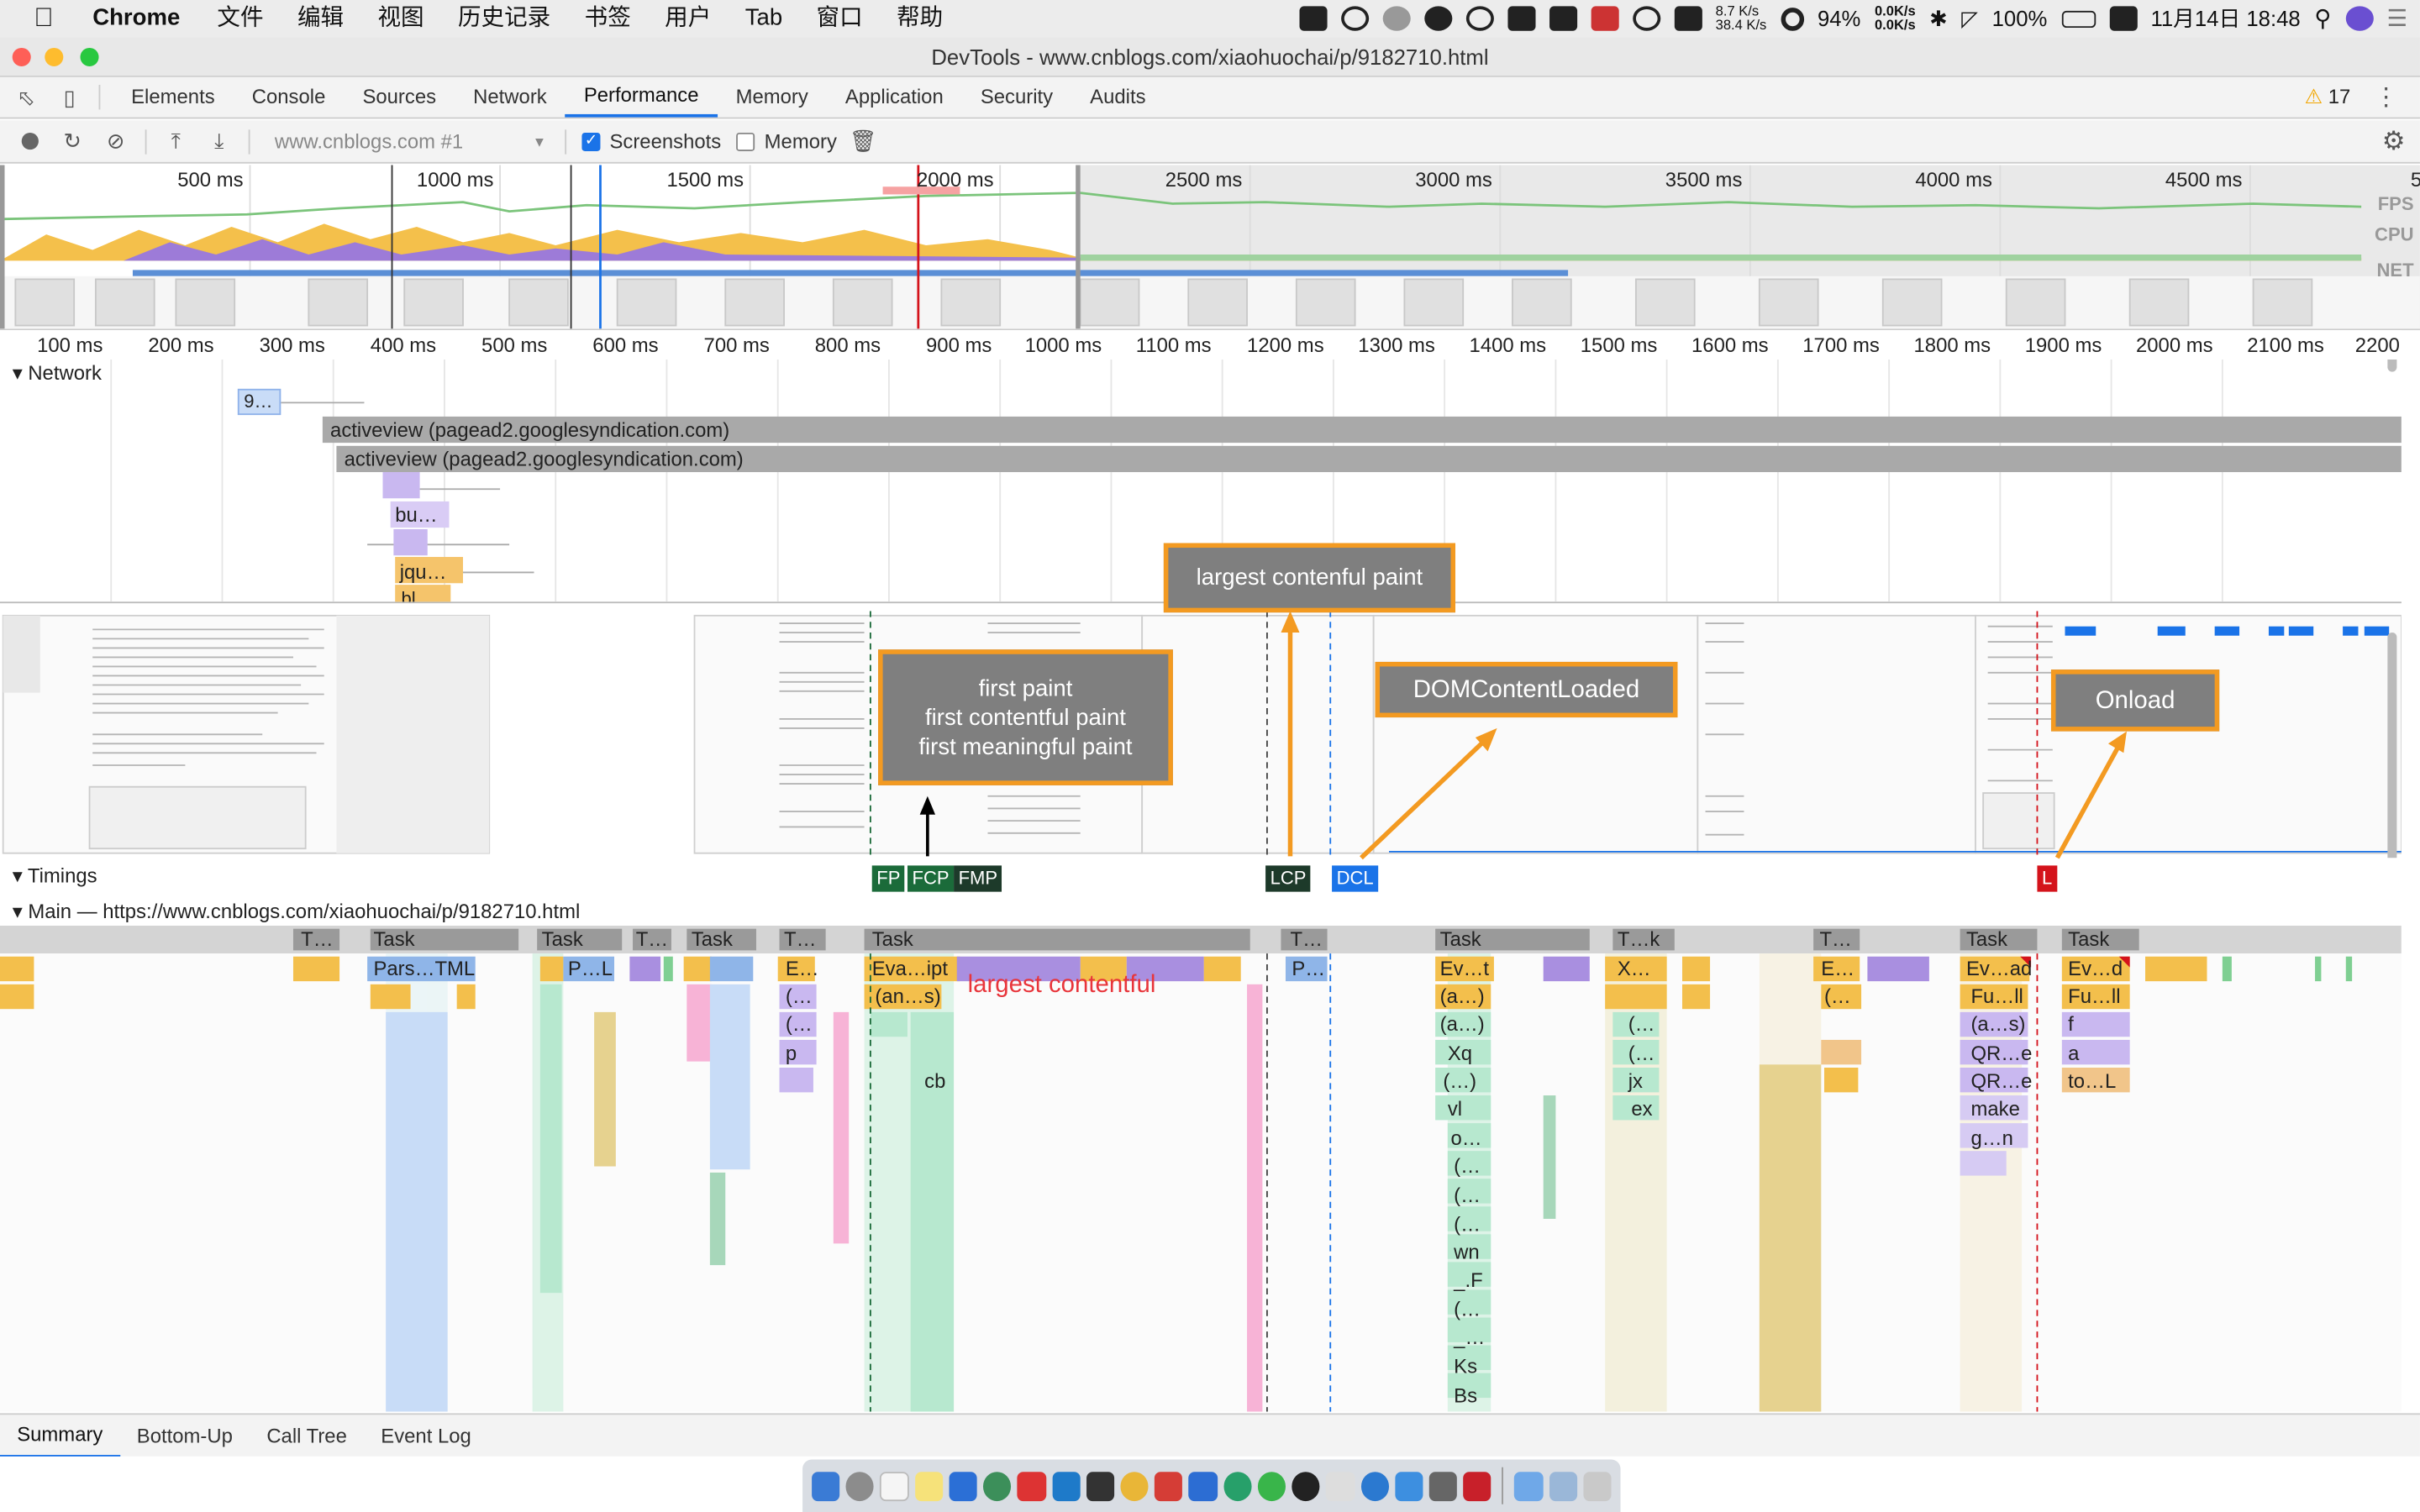 The image size is (2420, 1512). I want to click on flame-event: _.F, so click(1468, 1280).